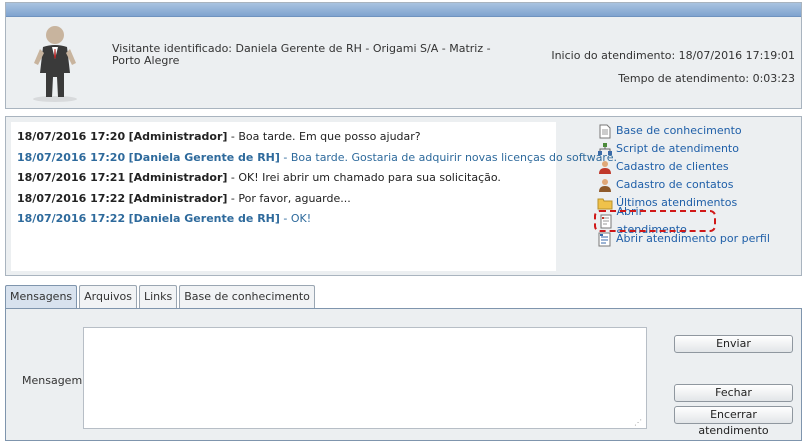 This screenshot has height=444, width=807. What do you see at coordinates (706, 78) in the screenshot?
I see `elapsed-time: Tempo de atendimento: 0:03:23` at bounding box center [706, 78].